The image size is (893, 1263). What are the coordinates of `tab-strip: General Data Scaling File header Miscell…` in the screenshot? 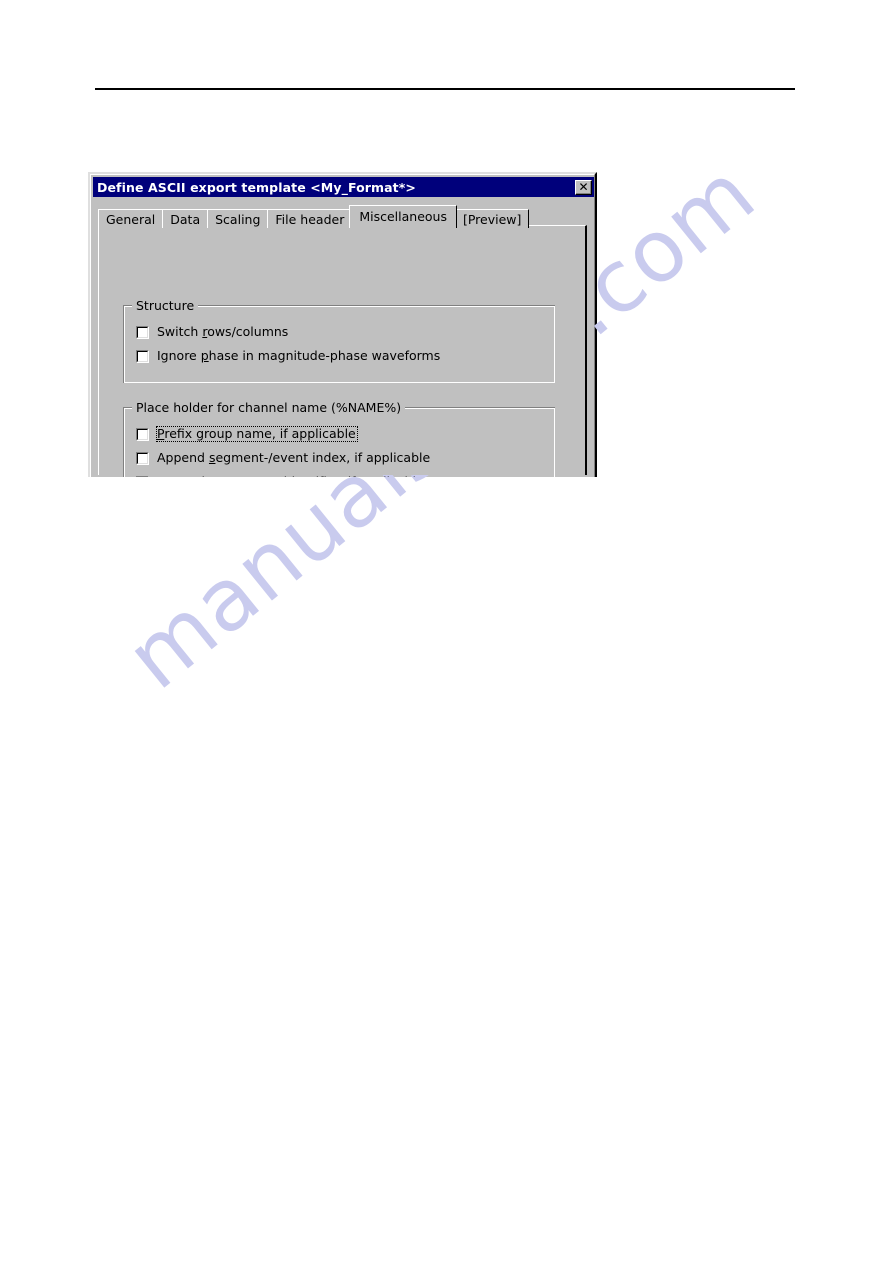 It's located at (314, 216).